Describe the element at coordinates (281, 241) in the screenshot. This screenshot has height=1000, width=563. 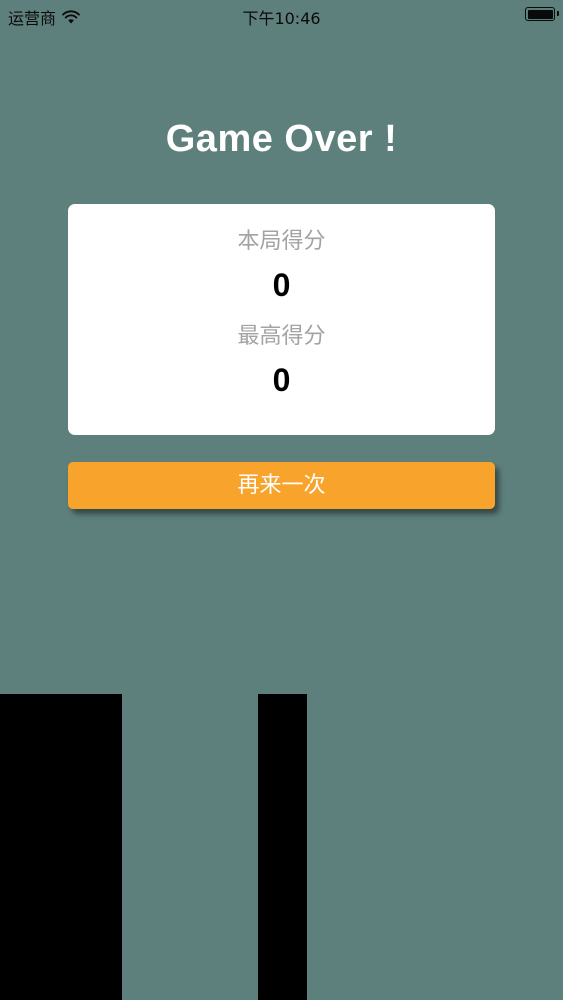
I see `current-score-label: 本局得分` at that location.